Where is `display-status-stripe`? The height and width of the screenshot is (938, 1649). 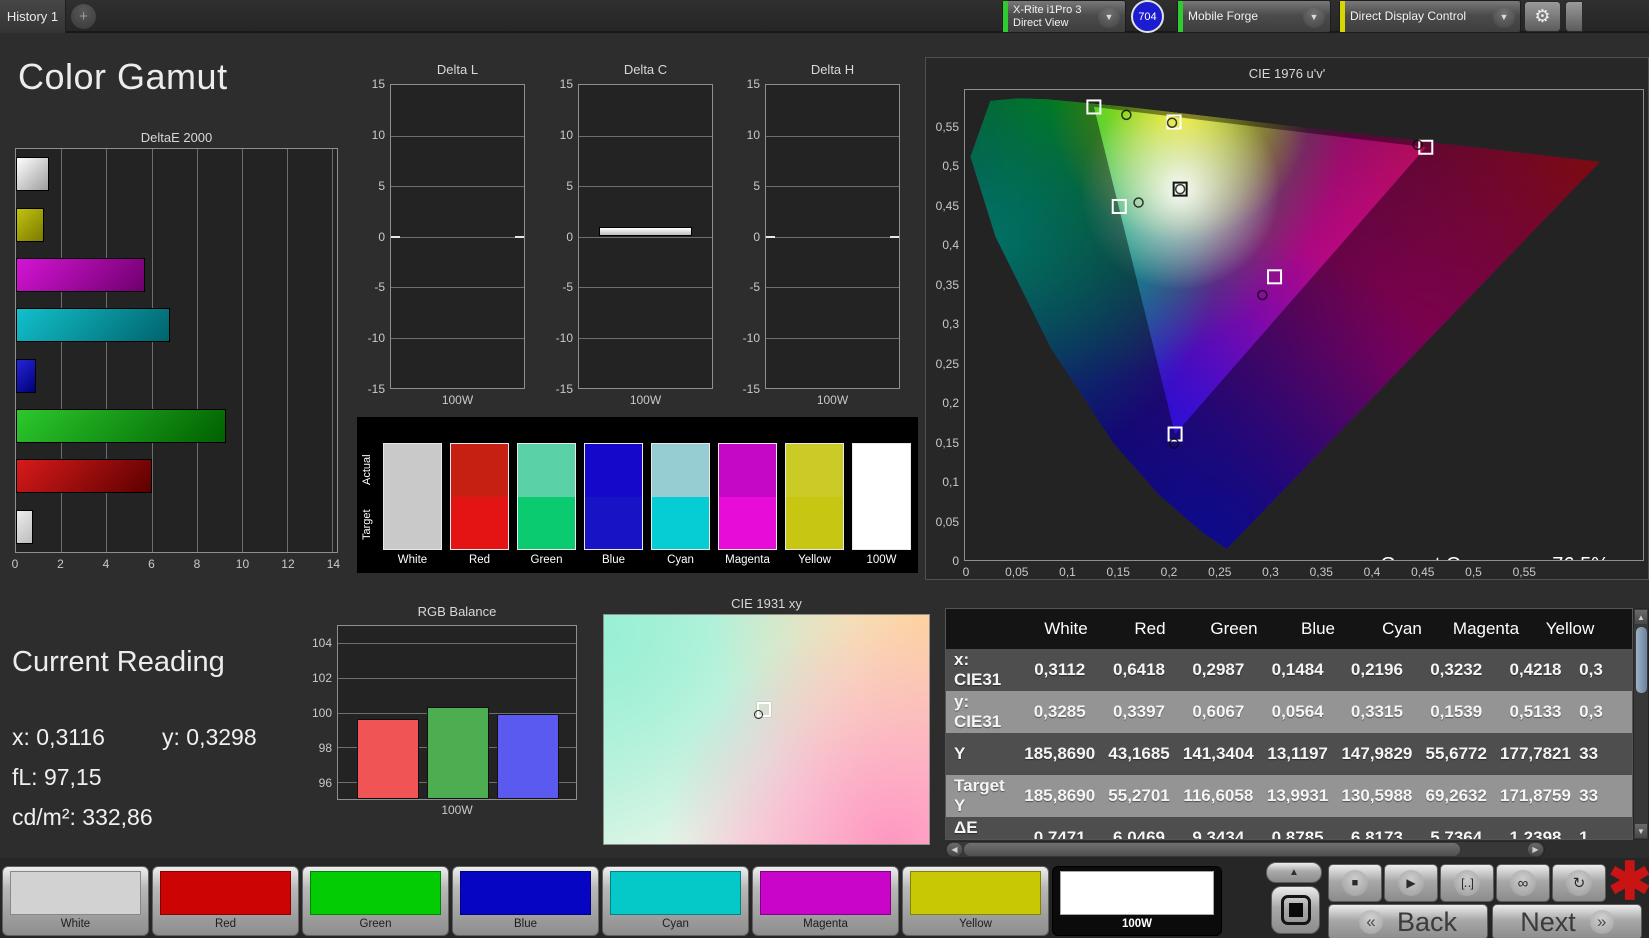
display-status-stripe is located at coordinates (1342, 16).